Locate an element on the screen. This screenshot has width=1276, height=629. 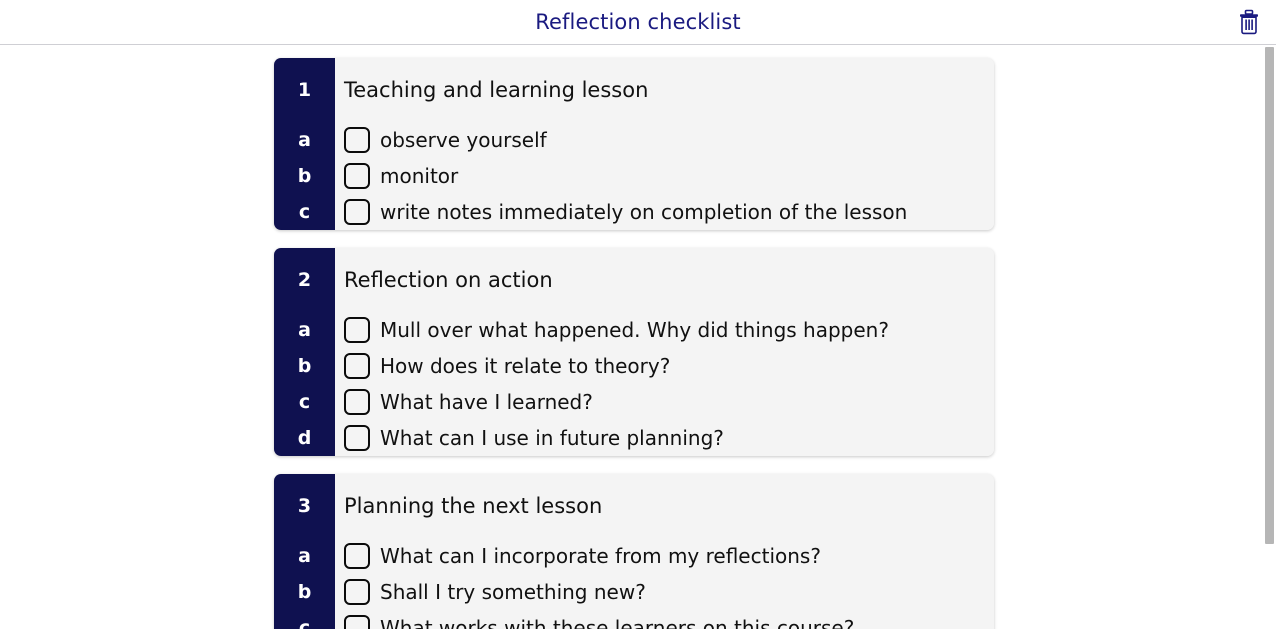
app-header: Reflection checklist is located at coordinates (638, 22).